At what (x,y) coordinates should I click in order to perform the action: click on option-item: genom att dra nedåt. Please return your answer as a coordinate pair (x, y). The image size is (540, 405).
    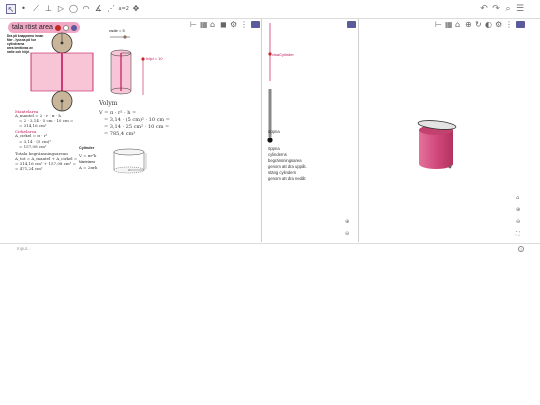
    Looking at the image, I should click on (287, 178).